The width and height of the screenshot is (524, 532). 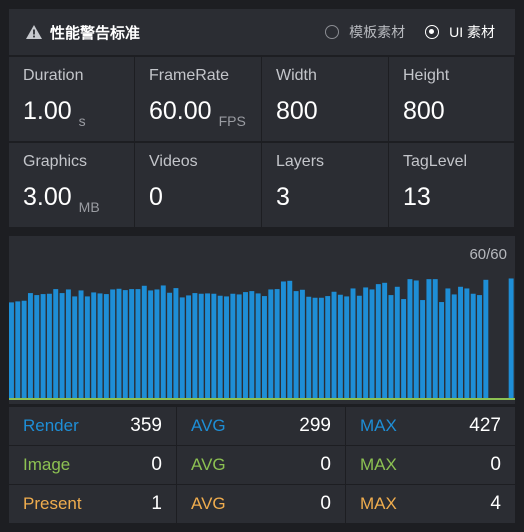 I want to click on metric-render-max: MAX 427, so click(x=430, y=426).